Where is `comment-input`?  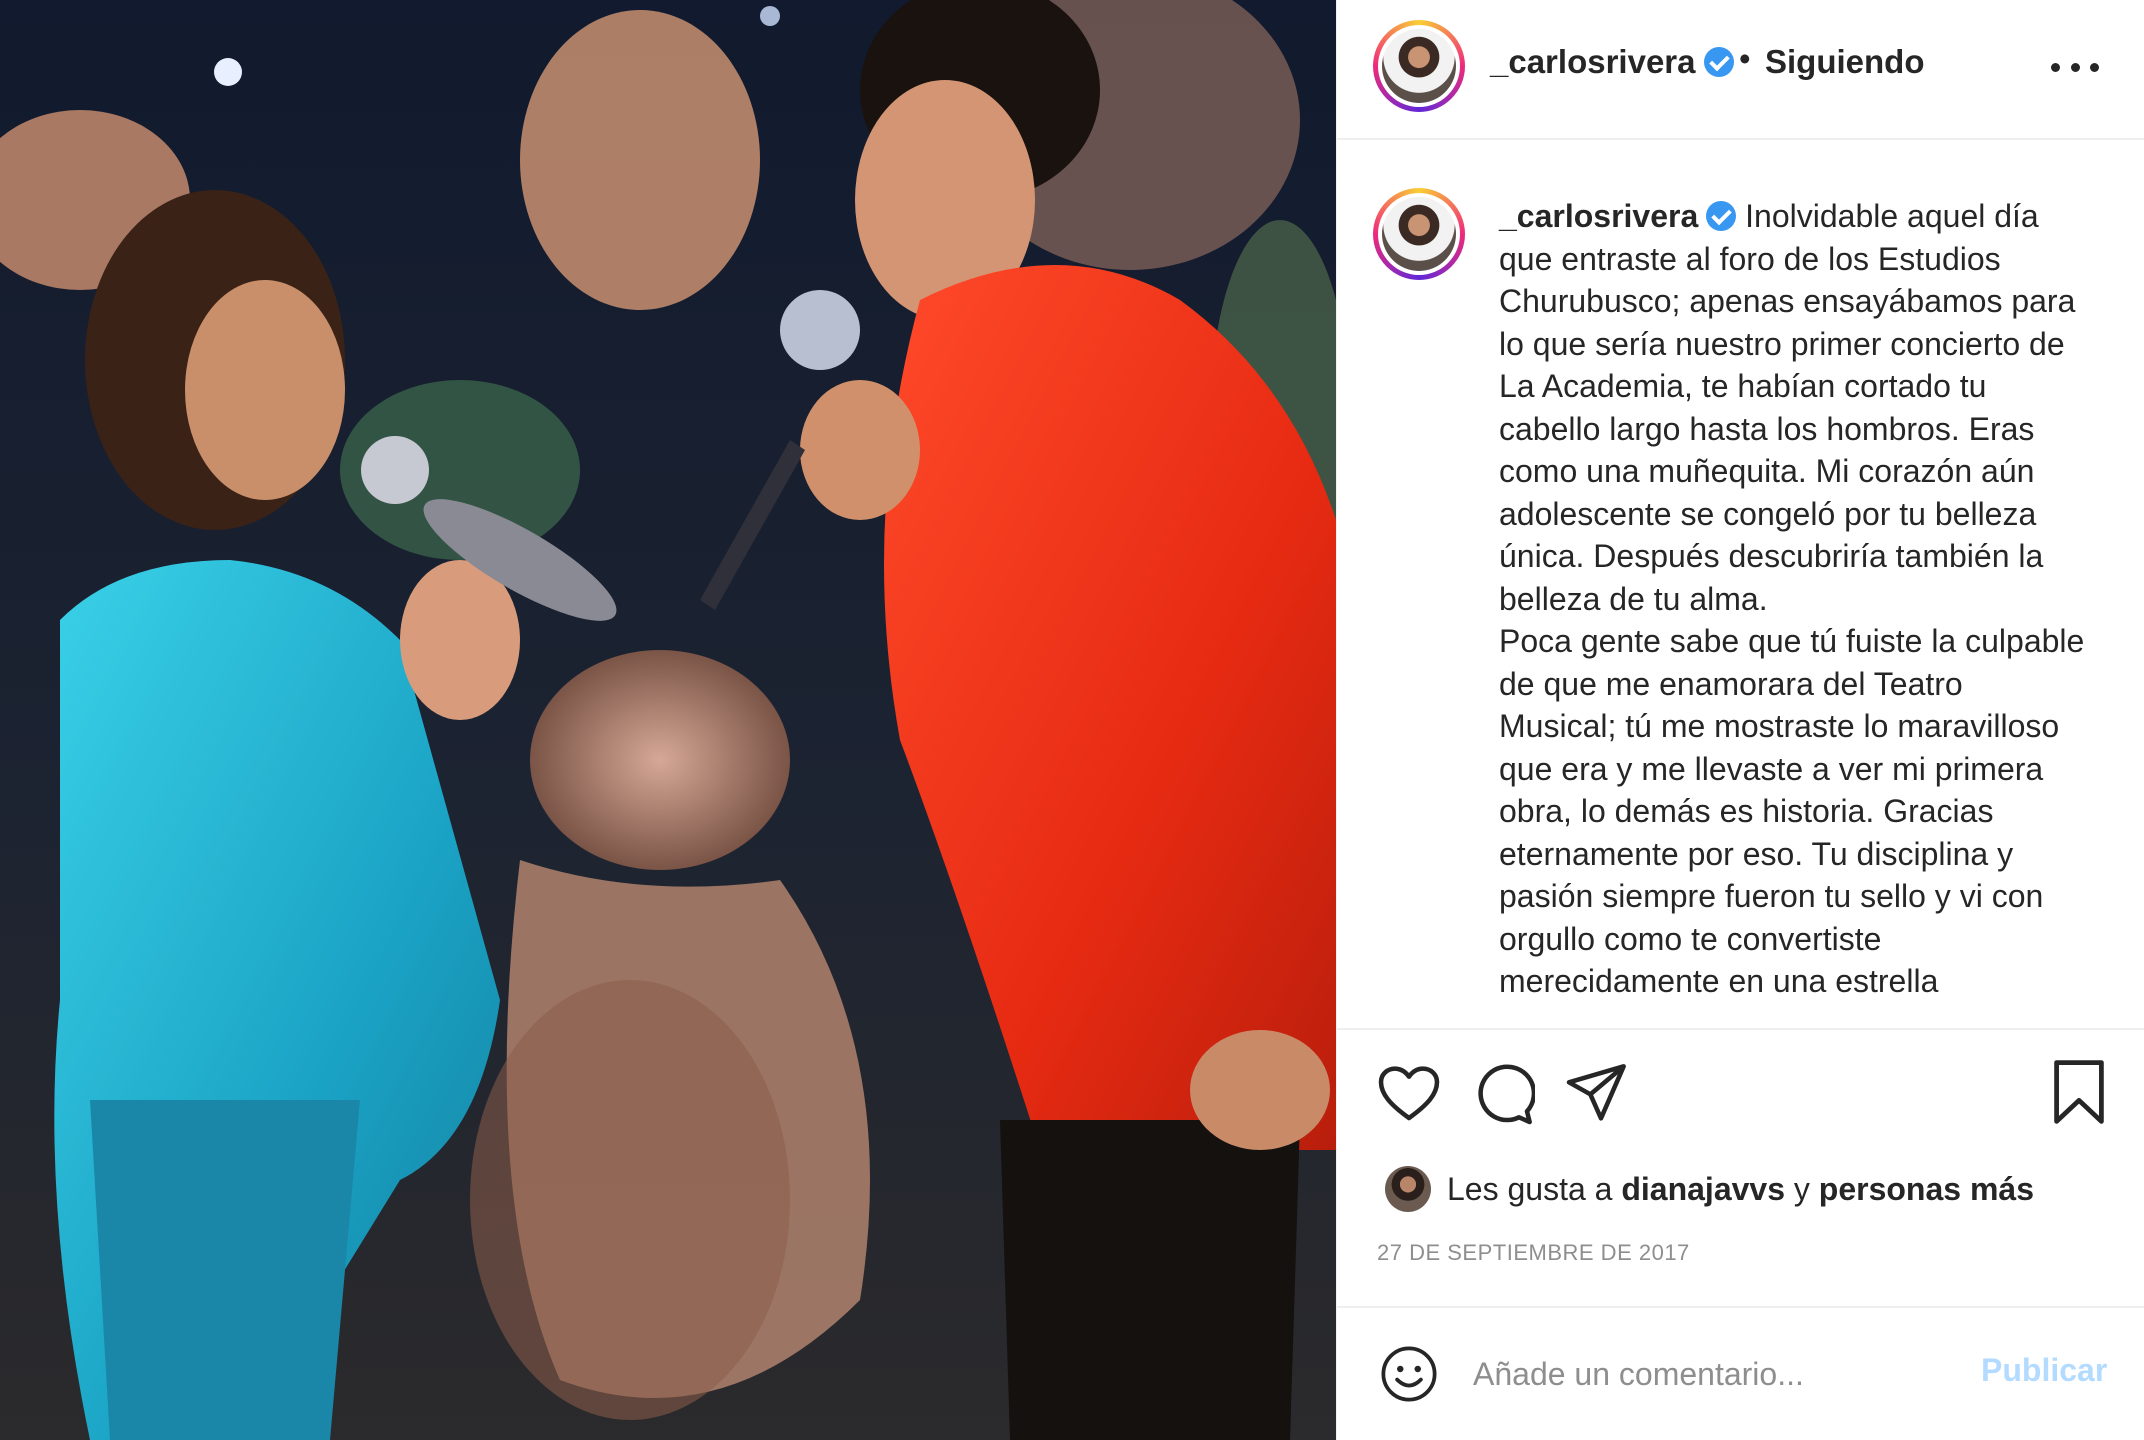 comment-input is located at coordinates (1733, 1374).